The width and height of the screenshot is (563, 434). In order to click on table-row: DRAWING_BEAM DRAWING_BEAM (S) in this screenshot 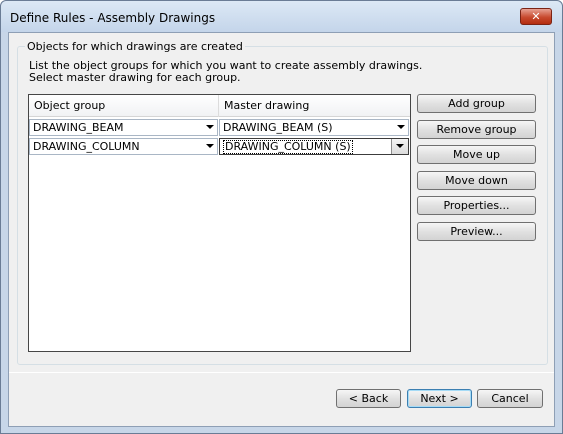, I will do `click(219, 127)`.